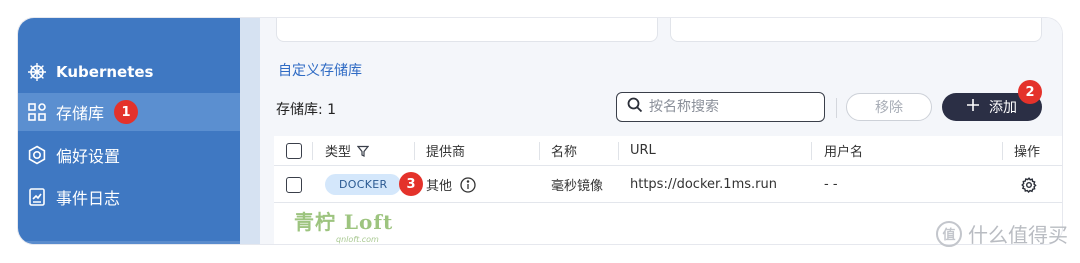 This screenshot has height=263, width=1080. What do you see at coordinates (577, 186) in the screenshot?
I see `name-cell: 毫秒镜像` at bounding box center [577, 186].